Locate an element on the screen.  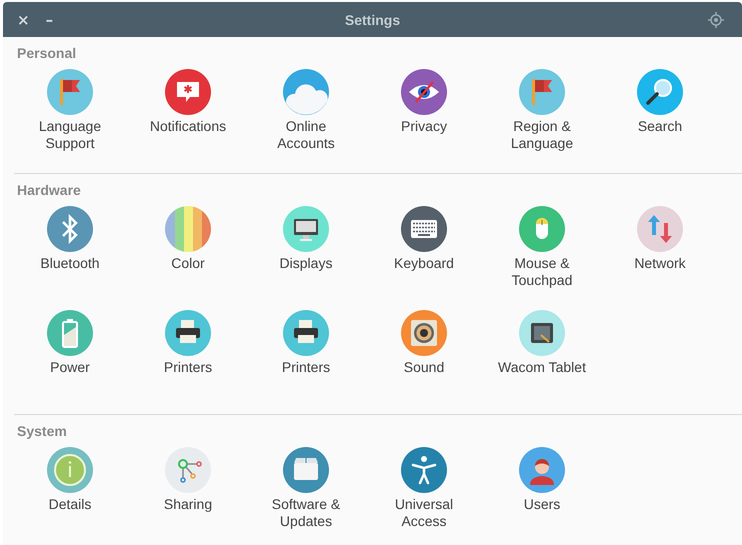
tablet-icon is located at coordinates (542, 333).